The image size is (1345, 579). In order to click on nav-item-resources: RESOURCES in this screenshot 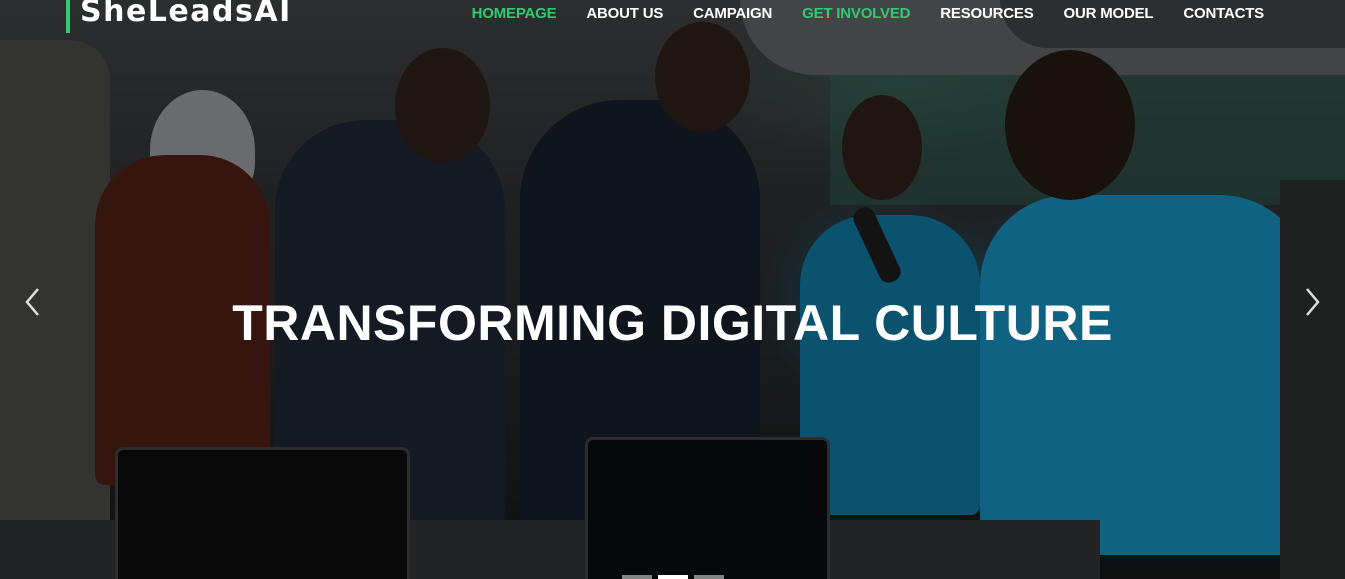, I will do `click(986, 14)`.